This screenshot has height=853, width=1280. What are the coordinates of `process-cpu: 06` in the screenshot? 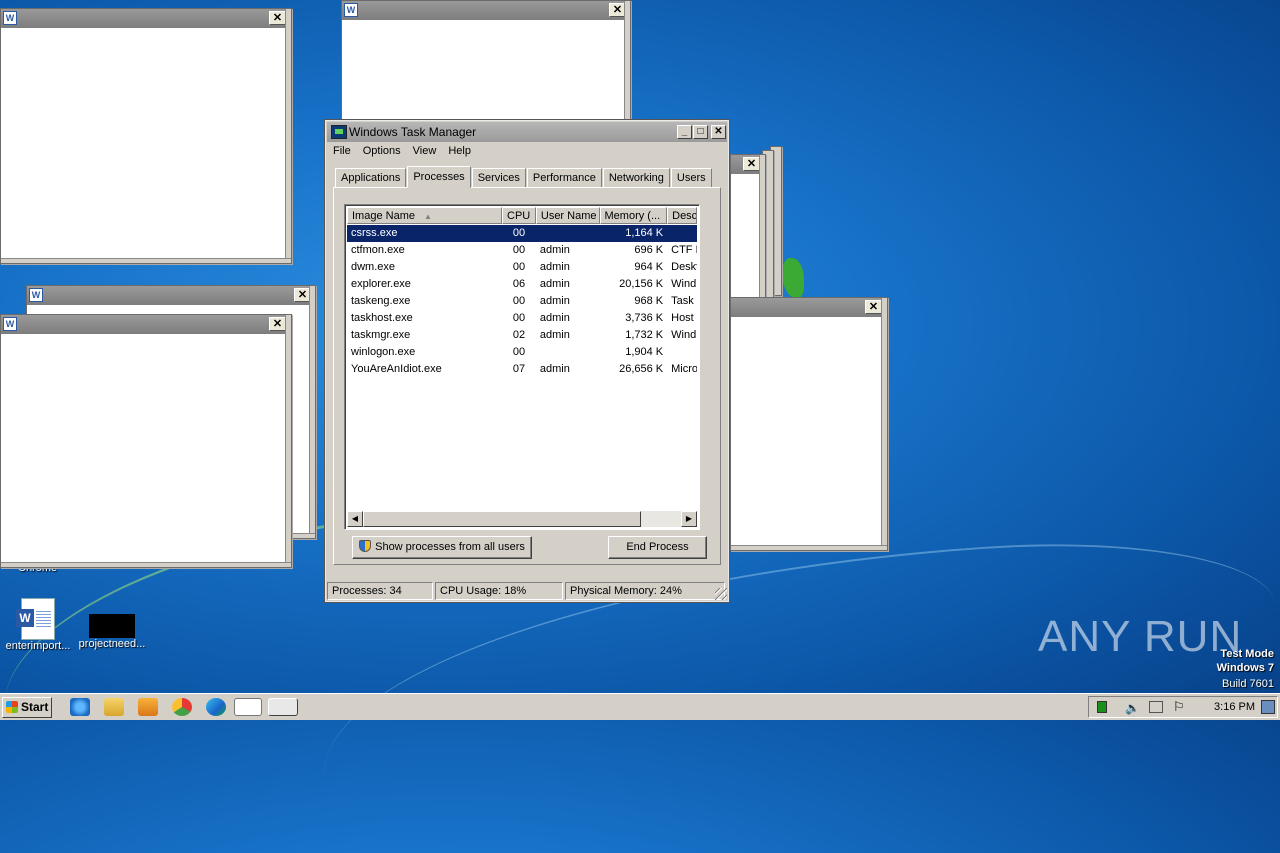 It's located at (519, 284).